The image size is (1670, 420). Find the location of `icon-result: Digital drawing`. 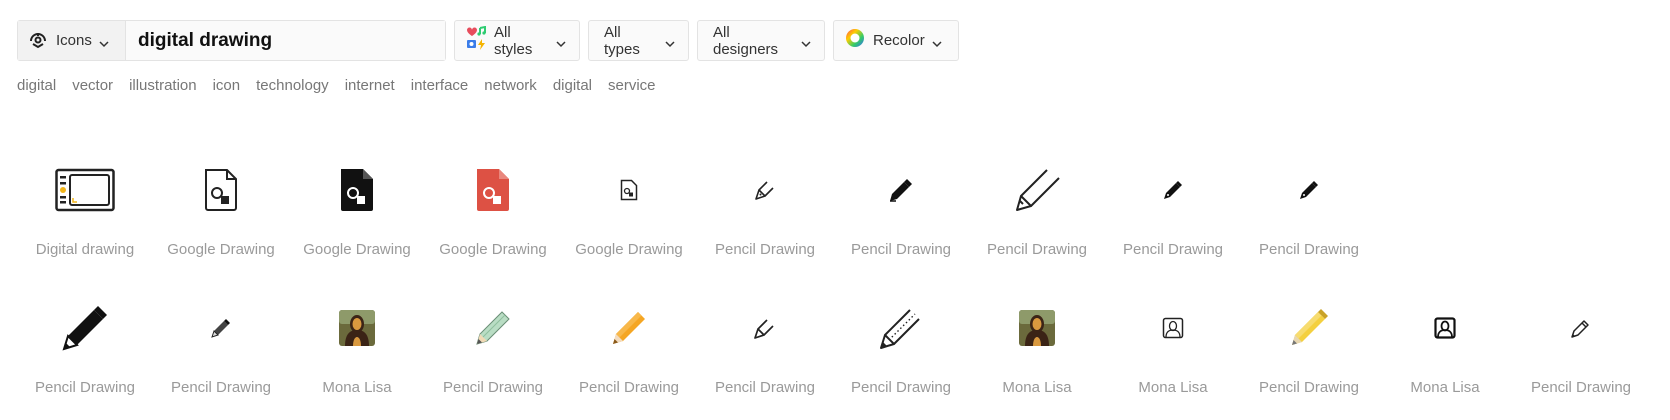

icon-result: Digital drawing is located at coordinates (85, 219).